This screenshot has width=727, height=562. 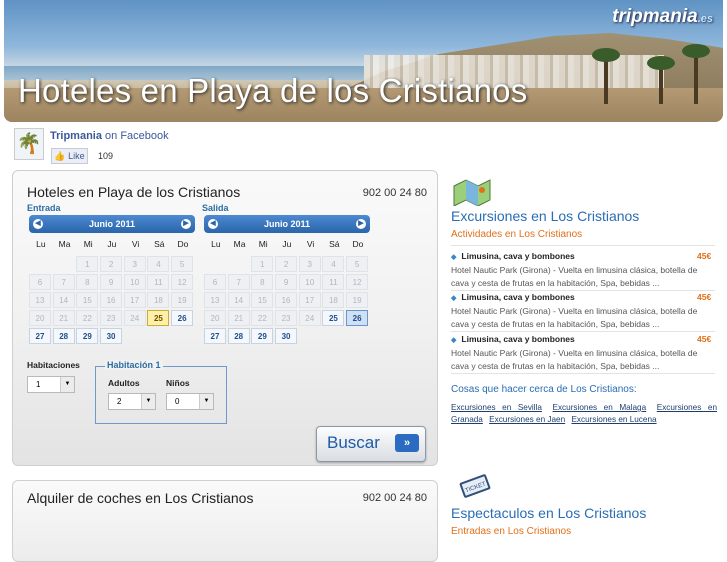 What do you see at coordinates (548, 513) in the screenshot?
I see `shows-title: Espectaculos en Los Cristianos` at bounding box center [548, 513].